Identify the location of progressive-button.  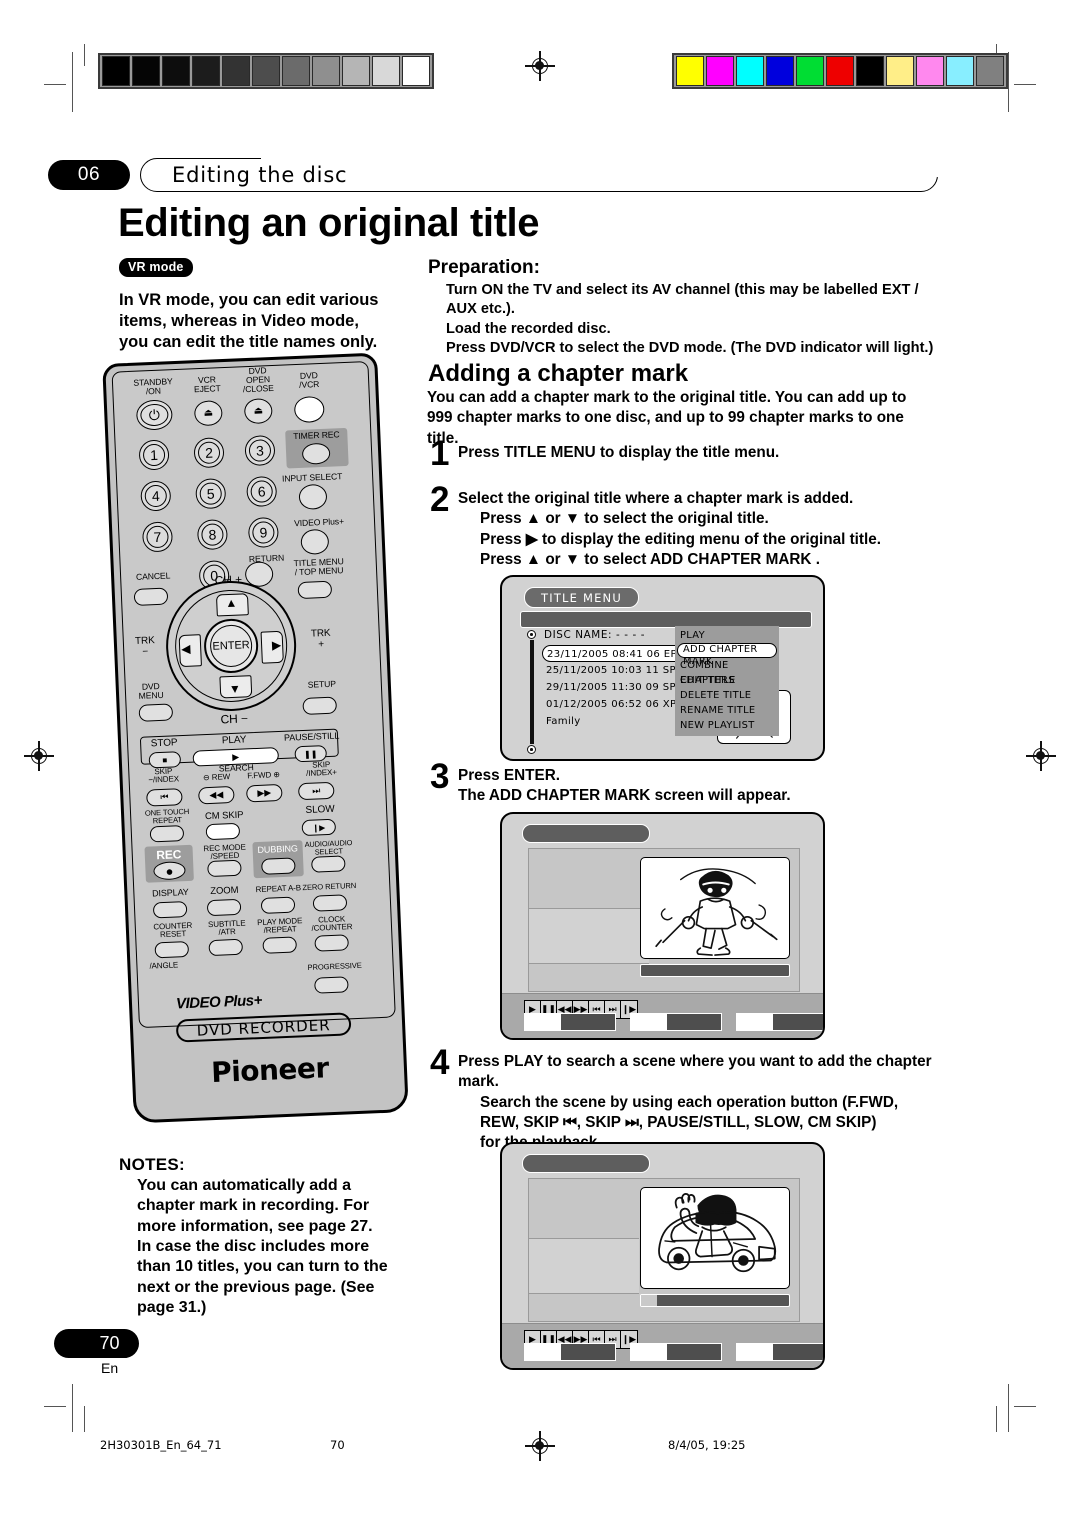
(331, 985).